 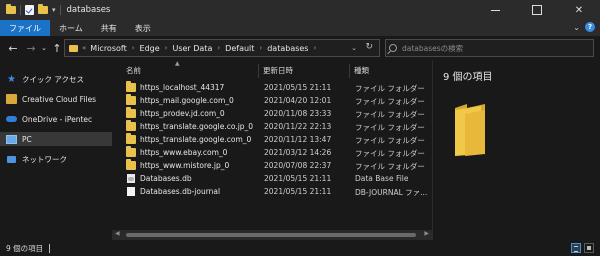 I want to click on sidebar-item-network: ネットワーク, so click(x=36, y=159).